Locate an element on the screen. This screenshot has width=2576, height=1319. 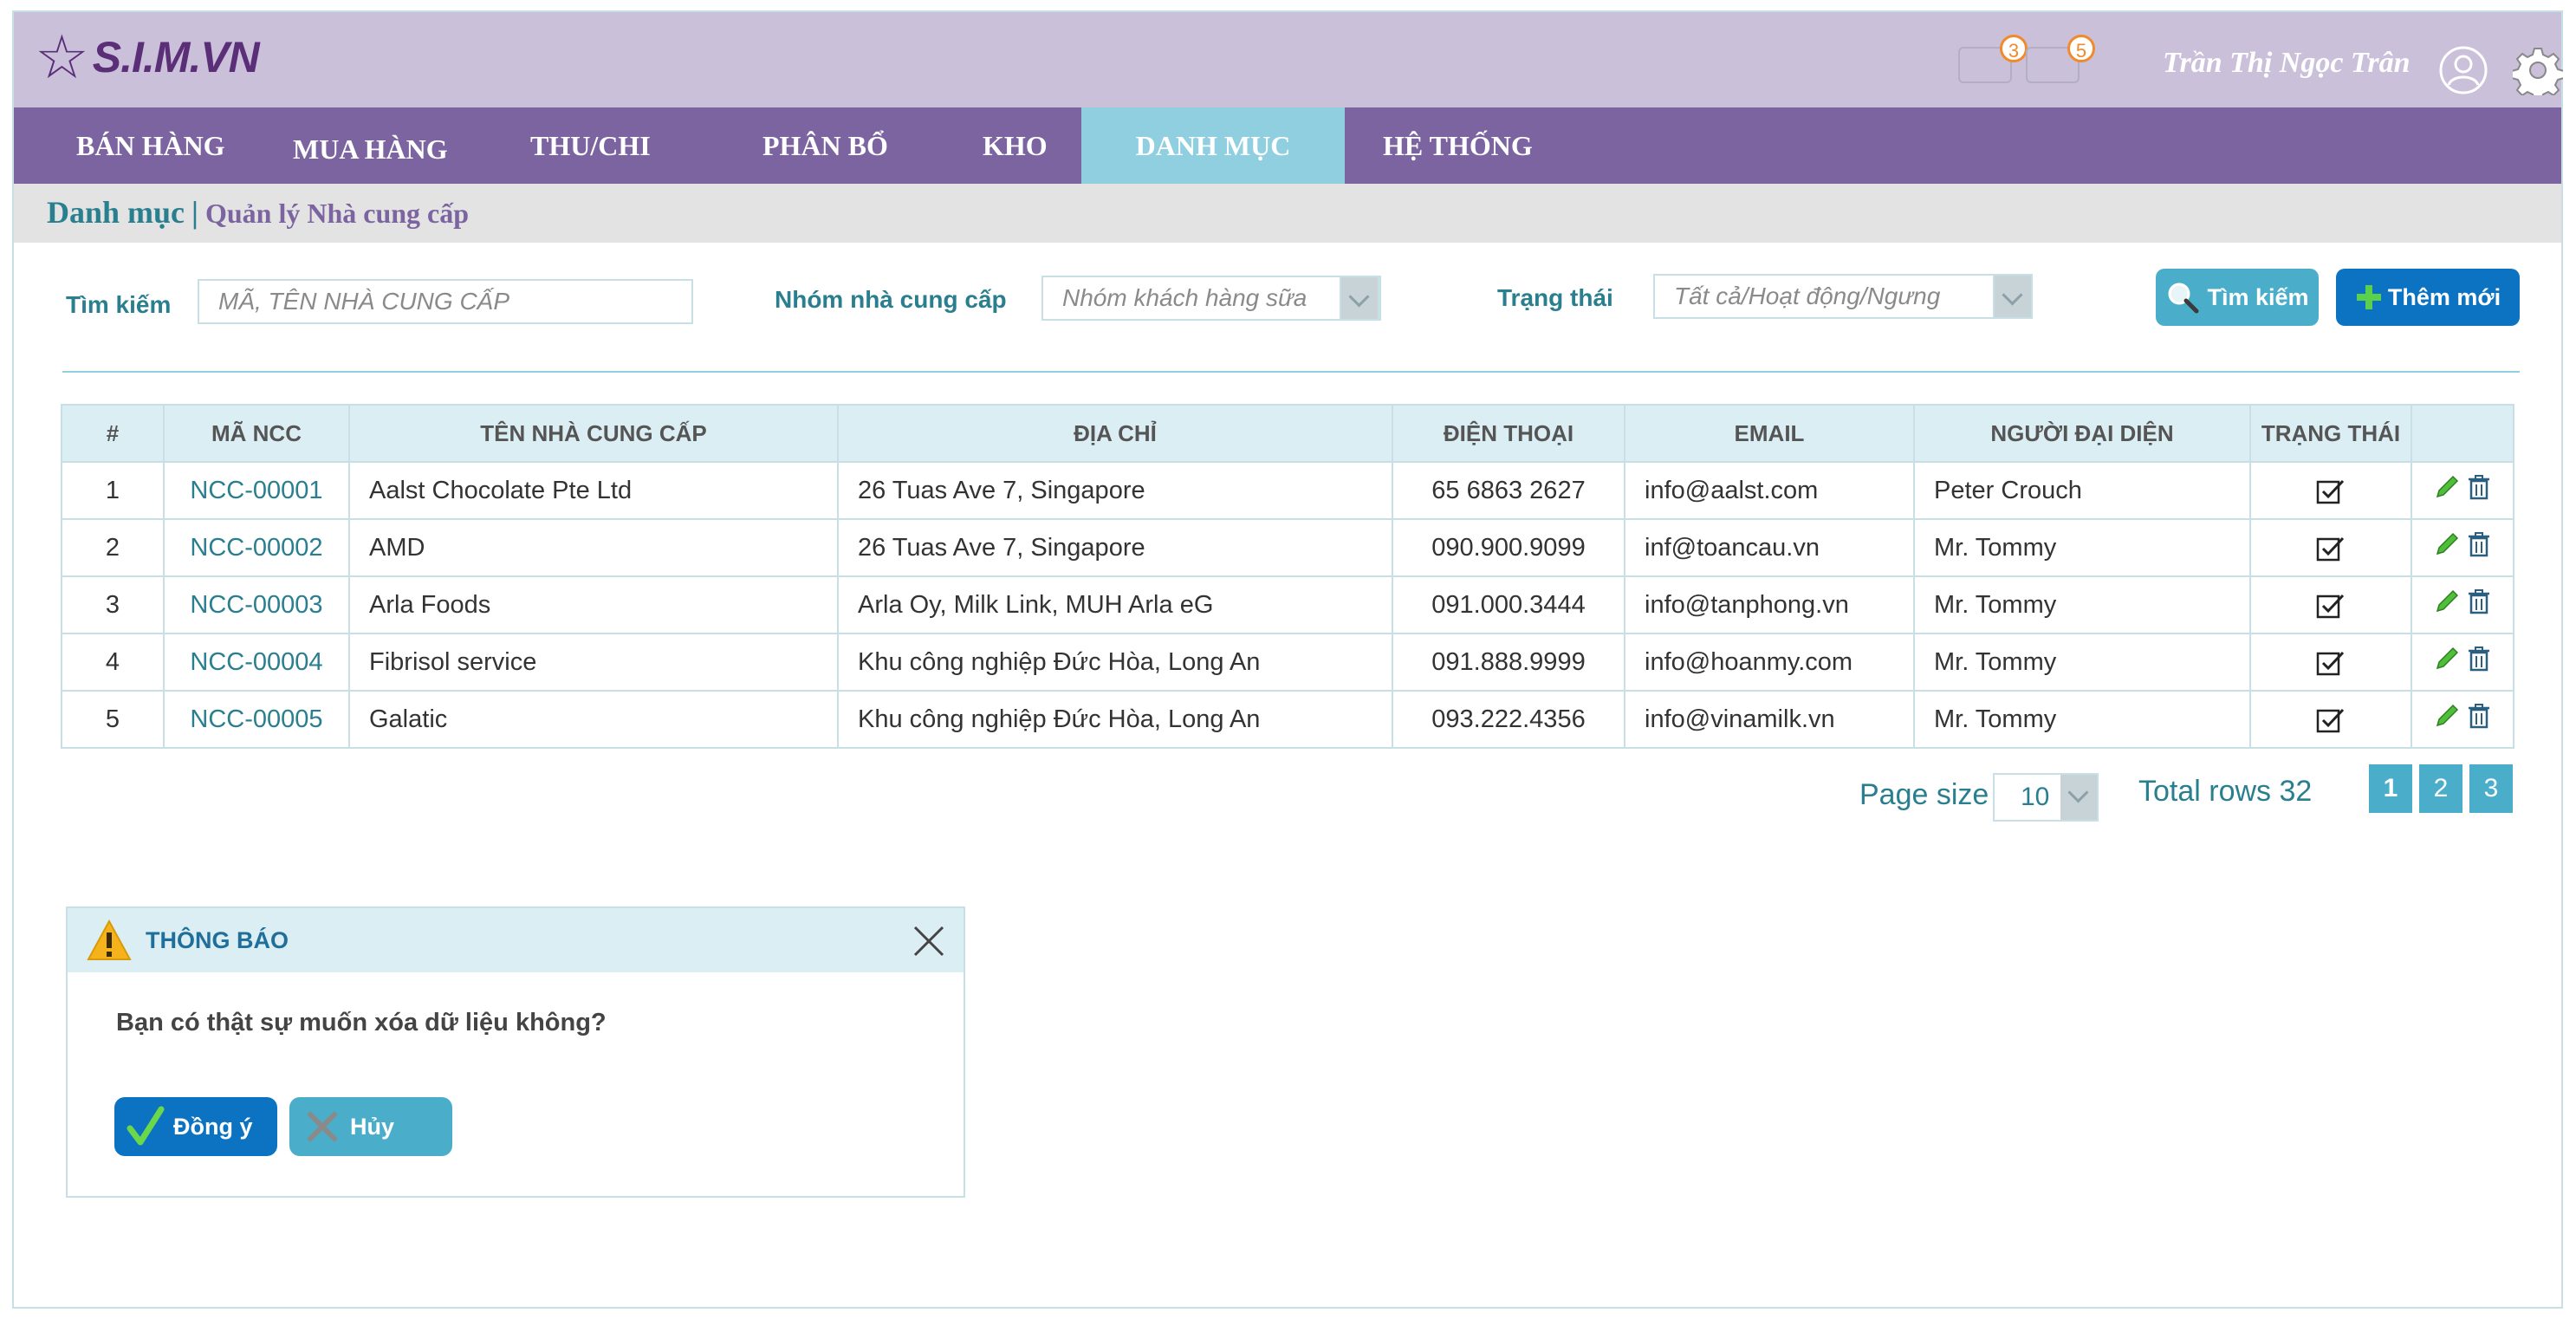
supplier-phone: 091.888.9999 is located at coordinates (1509, 662).